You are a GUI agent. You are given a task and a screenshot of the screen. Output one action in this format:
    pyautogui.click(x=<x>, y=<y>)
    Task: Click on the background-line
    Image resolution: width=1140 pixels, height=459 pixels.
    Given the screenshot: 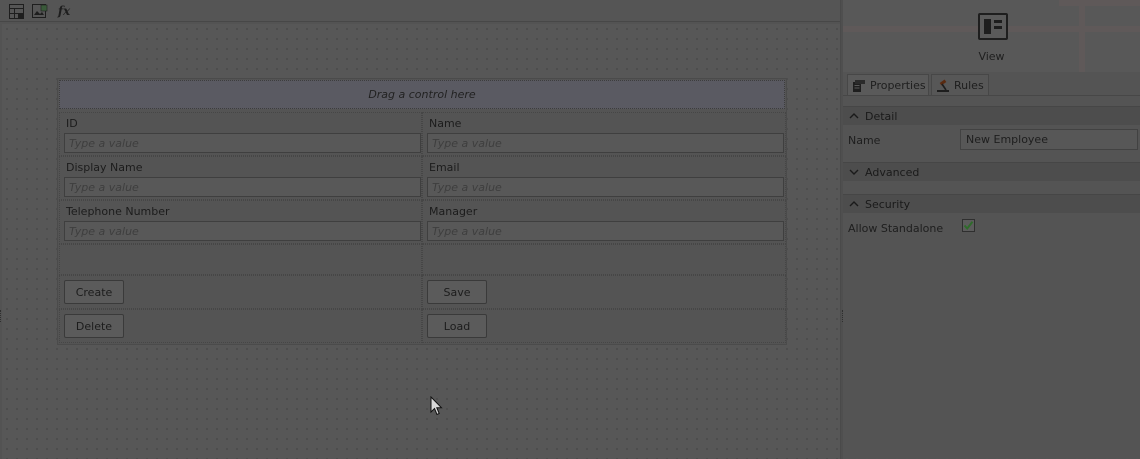 What is the action you would take?
    pyautogui.click(x=1099, y=3)
    